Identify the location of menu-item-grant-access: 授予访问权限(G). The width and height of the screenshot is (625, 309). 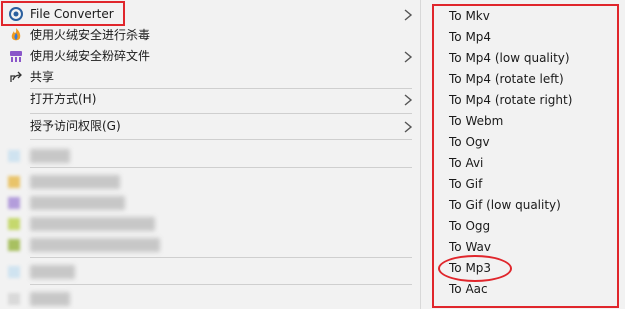
(210, 126).